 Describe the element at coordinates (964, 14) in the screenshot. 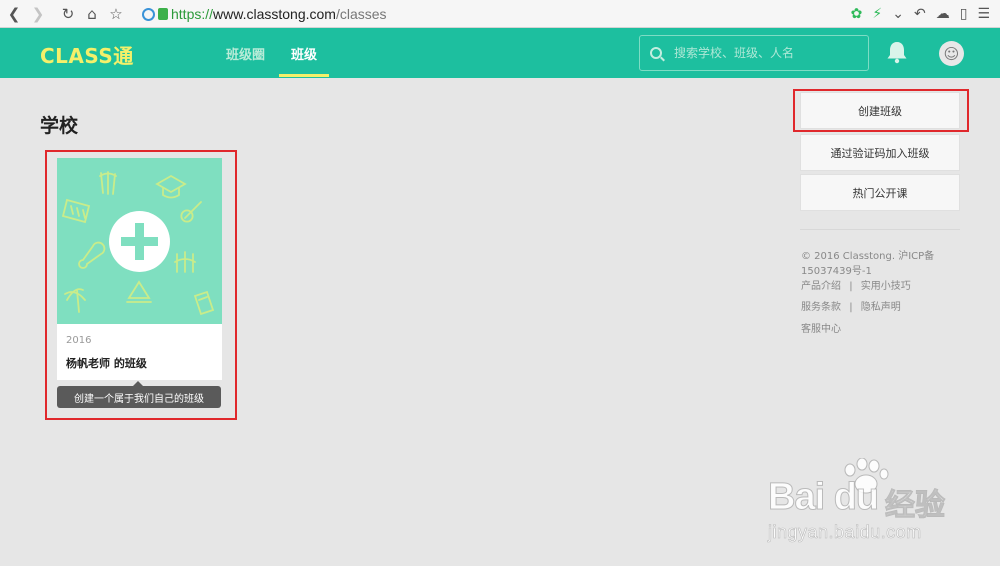

I see `tablet-icon: ▯` at that location.